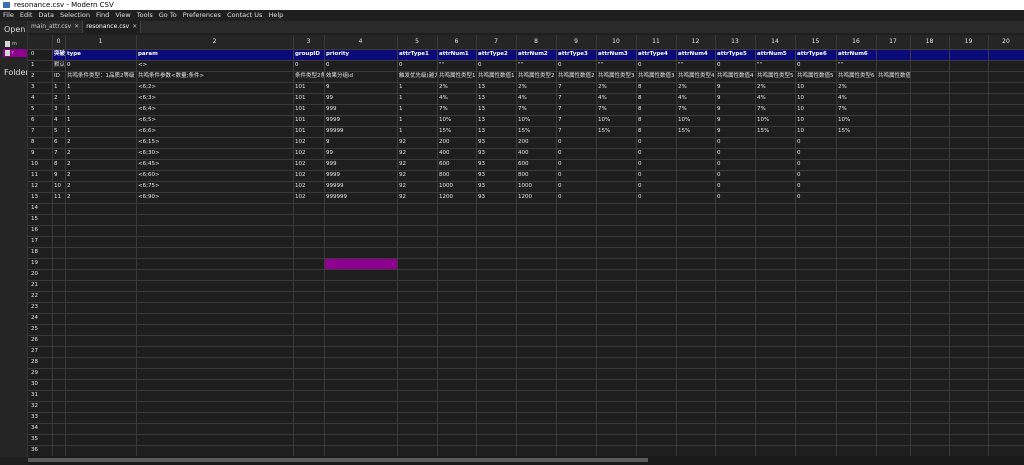  What do you see at coordinates (360, 76) in the screenshot?
I see `cell-r2-c4: 效果分组id` at bounding box center [360, 76].